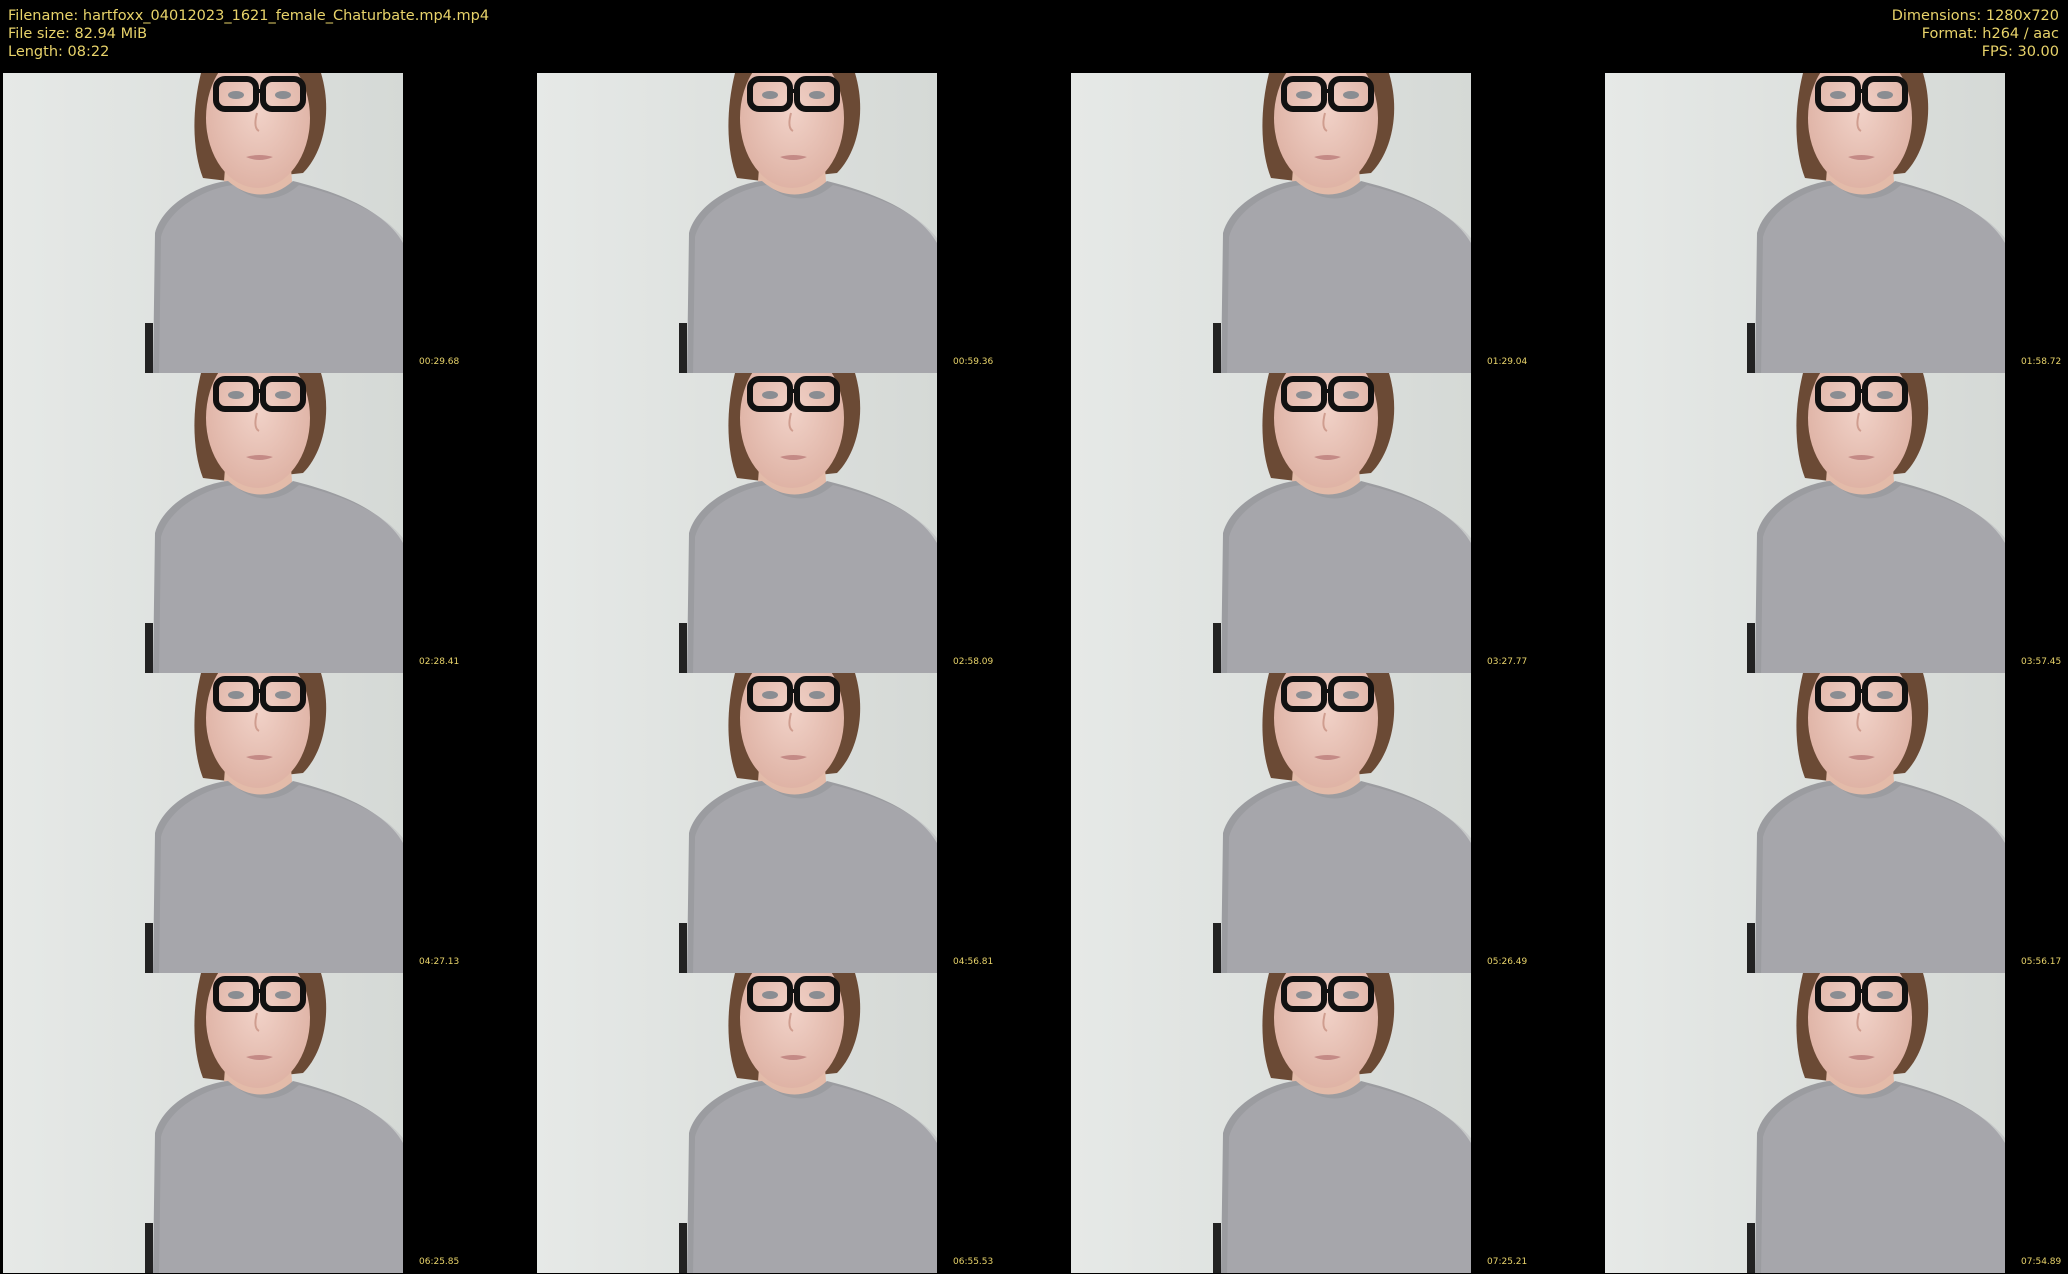  I want to click on thumbnail: 06:55.53, so click(803, 1123).